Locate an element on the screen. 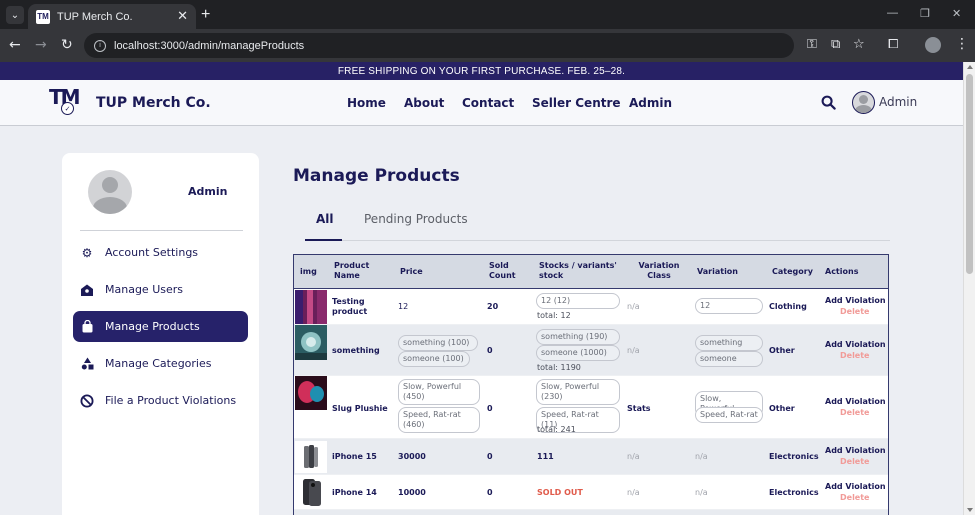 Image resolution: width=975 pixels, height=515 pixels. scroll-thumb is located at coordinates (969, 174).